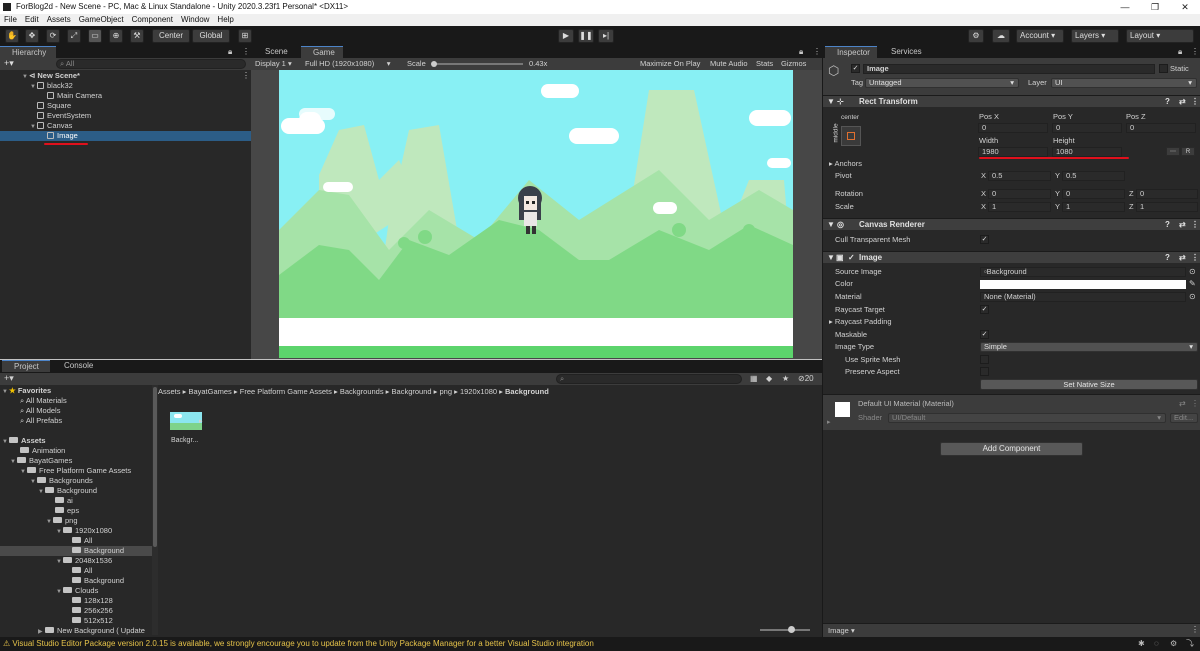 This screenshot has width=1200, height=651. What do you see at coordinates (1083, 272) in the screenshot?
I see `source-image-field: ▫Background` at bounding box center [1083, 272].